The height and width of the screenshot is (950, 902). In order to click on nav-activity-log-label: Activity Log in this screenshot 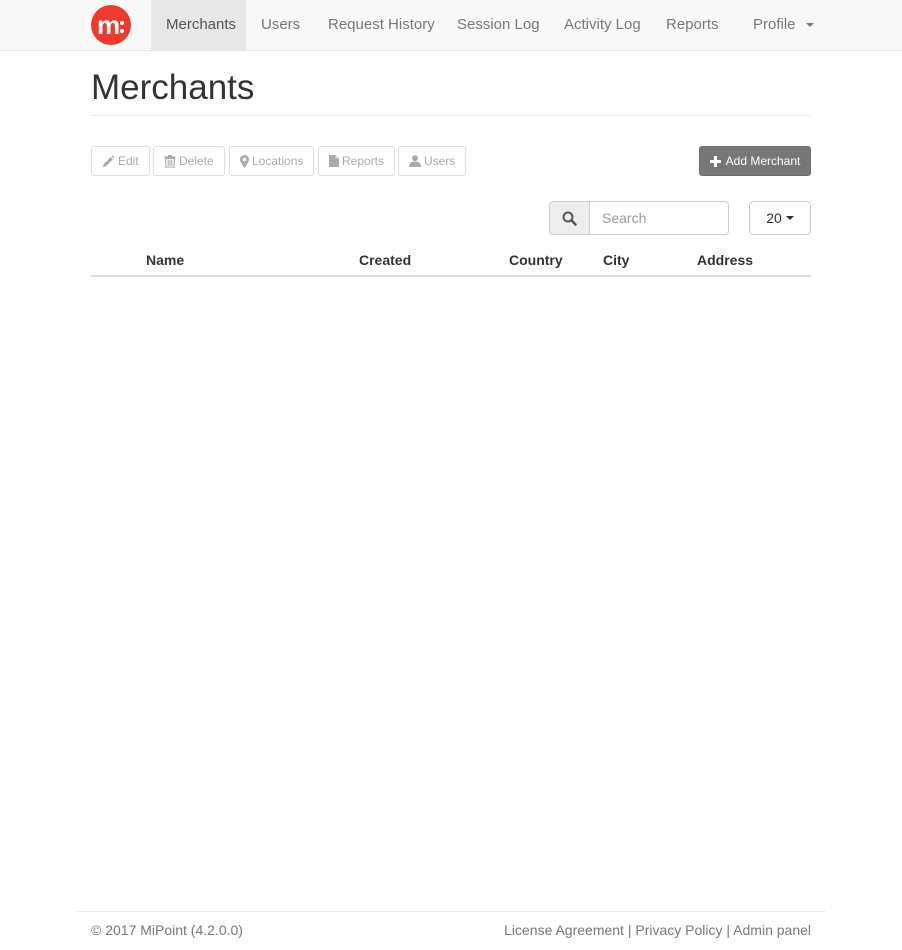, I will do `click(602, 24)`.